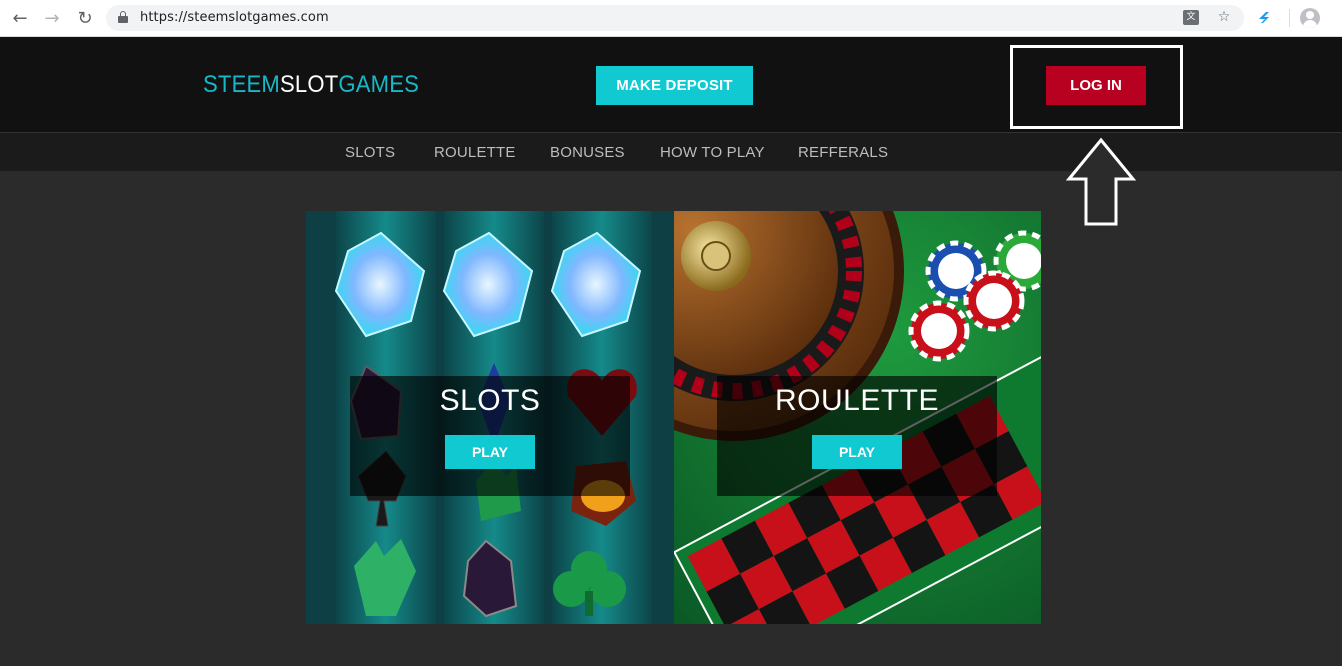  I want to click on roulette-play-button: PLAY, so click(857, 452).